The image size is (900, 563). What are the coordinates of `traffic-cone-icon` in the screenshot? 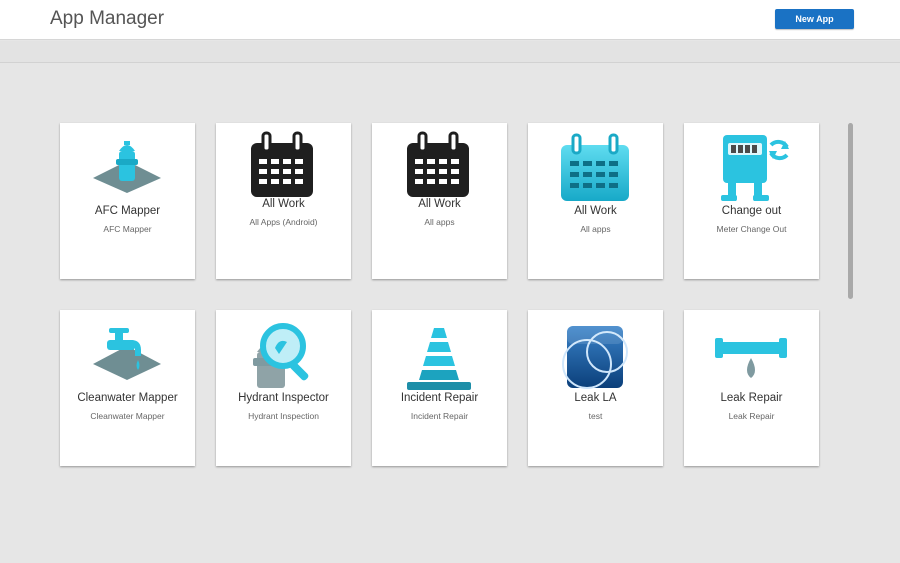 It's located at (439, 356).